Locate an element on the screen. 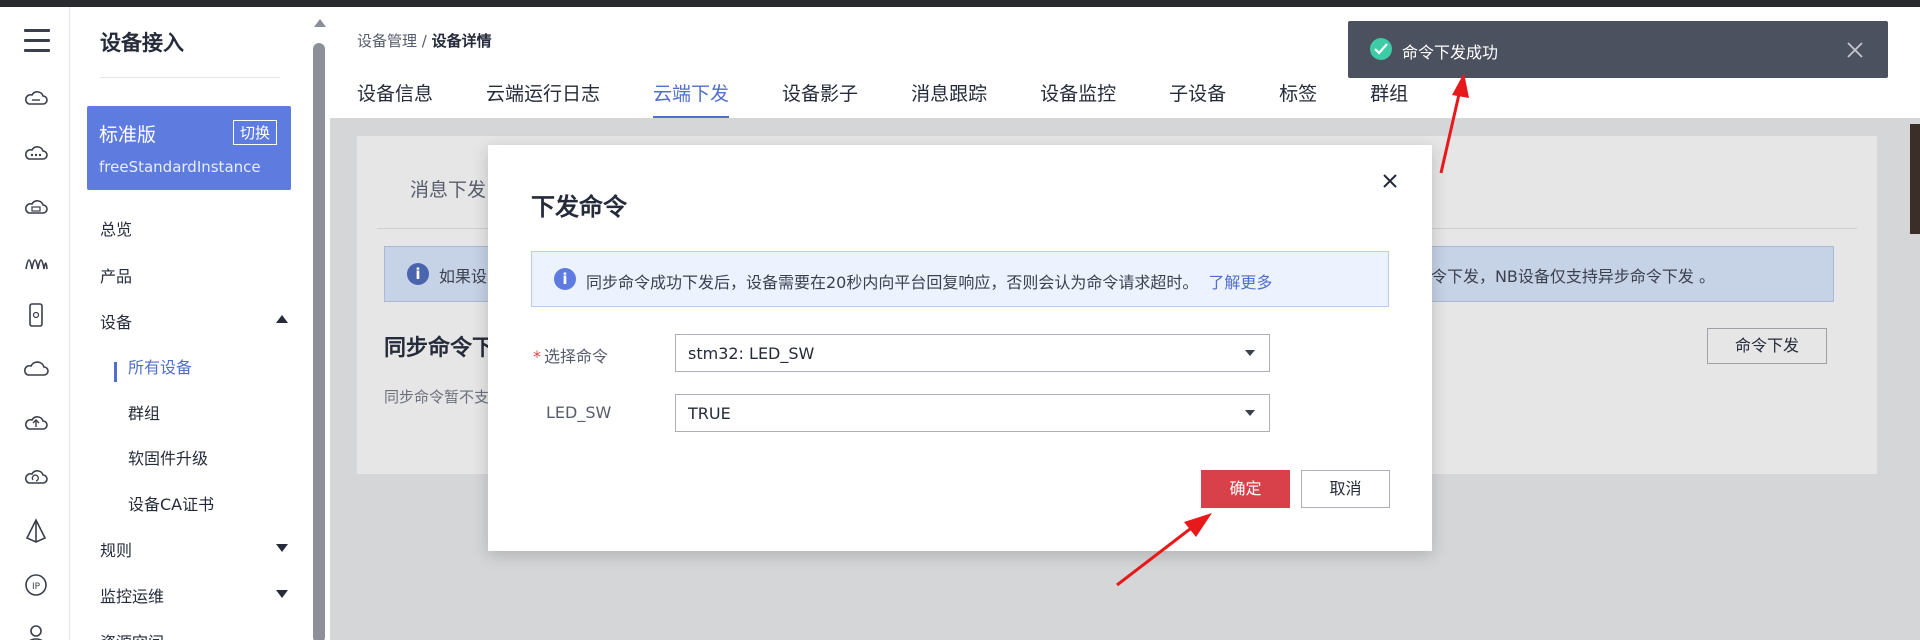  dialog-title: 下发命令 is located at coordinates (579, 207).